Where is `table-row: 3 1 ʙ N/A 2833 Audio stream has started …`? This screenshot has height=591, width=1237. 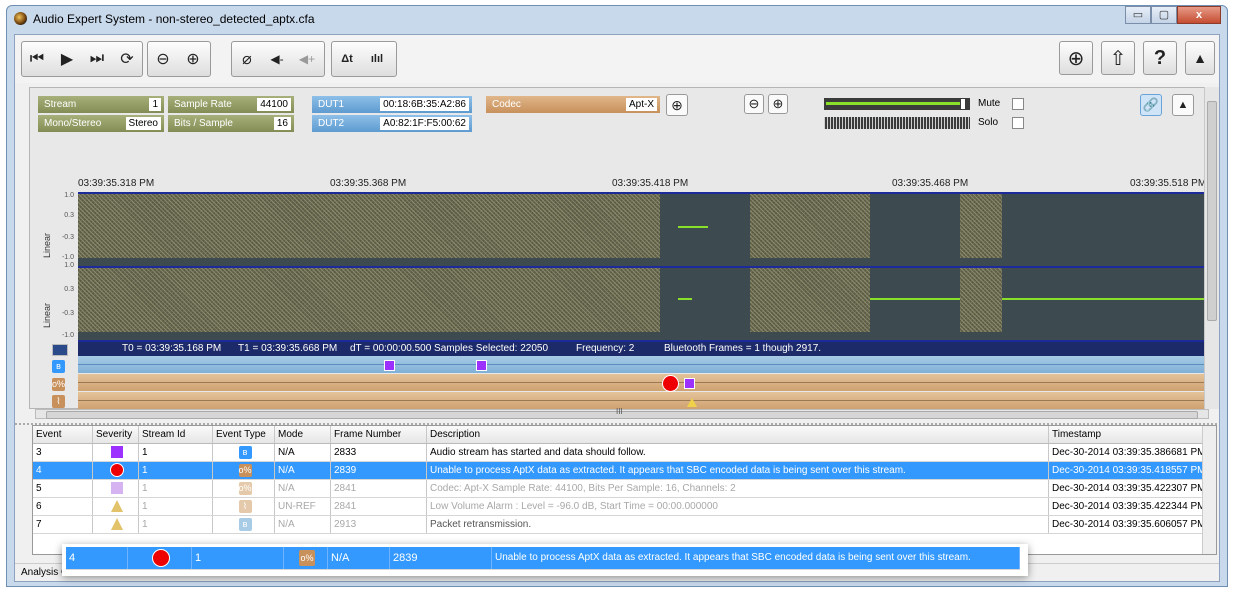
table-row: 3 1 ʙ N/A 2833 Audio stream has started … is located at coordinates (623, 453).